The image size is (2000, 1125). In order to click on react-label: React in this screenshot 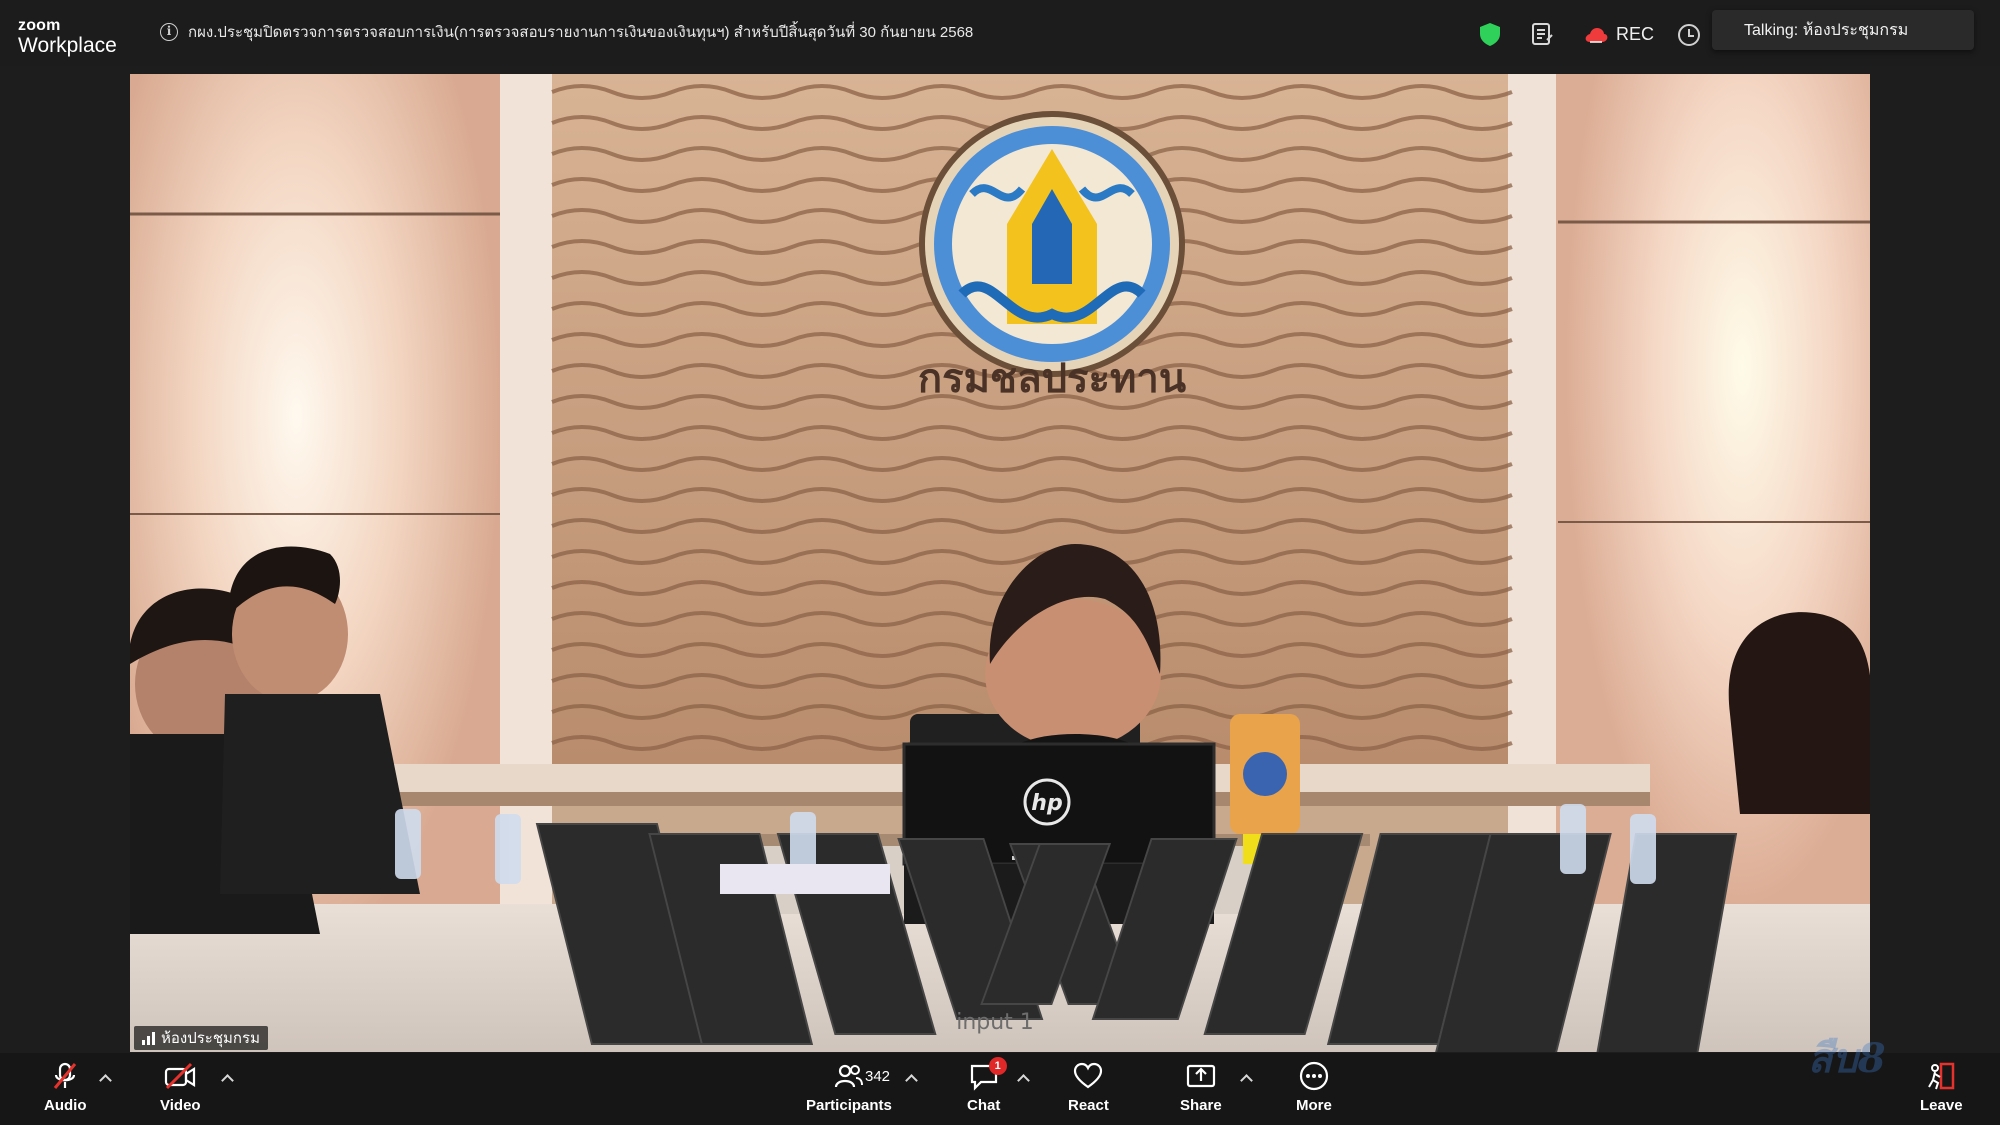, I will do `click(1088, 1105)`.